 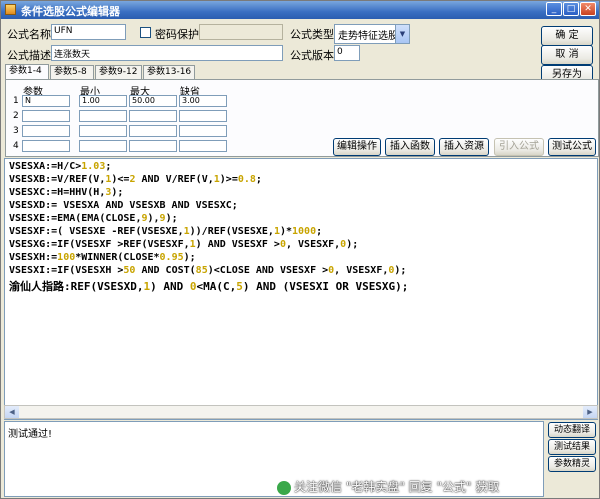 What do you see at coordinates (40, 286) in the screenshot?
I see `code-var: 渝仙人指路:` at bounding box center [40, 286].